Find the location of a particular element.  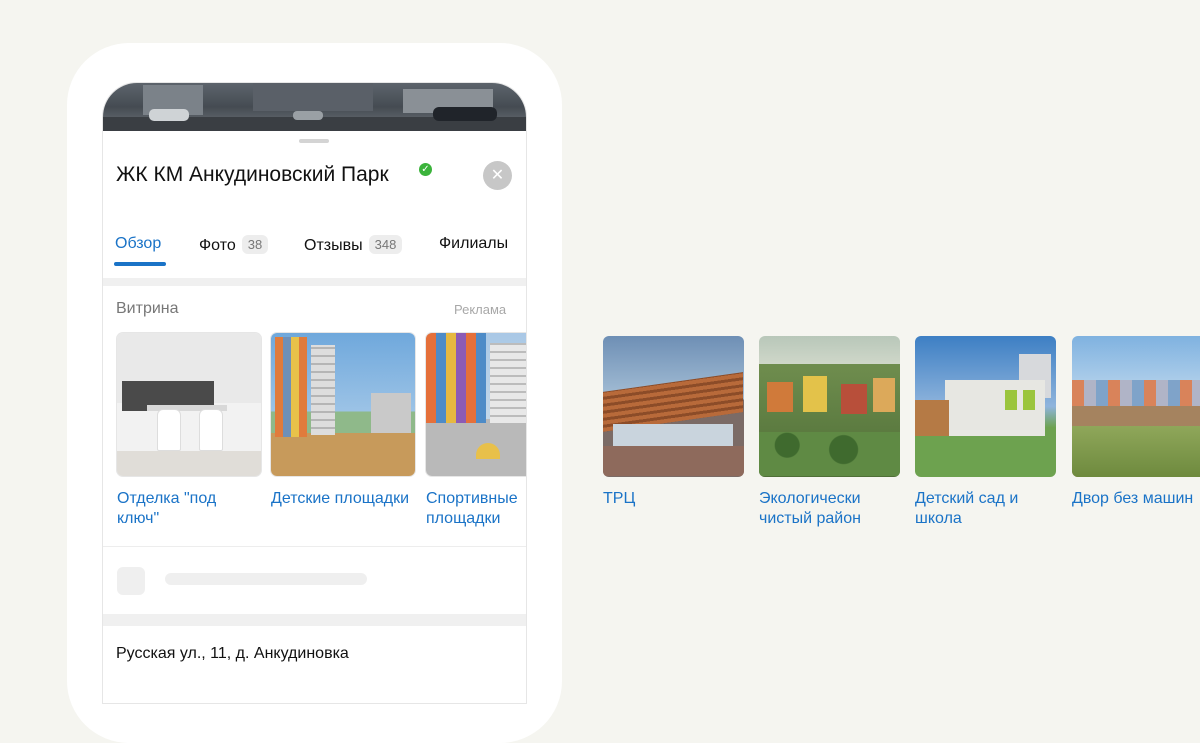

tab-bar: Обзор Фото 38 Отзывы 348 Филиалы is located at coordinates (314, 252).